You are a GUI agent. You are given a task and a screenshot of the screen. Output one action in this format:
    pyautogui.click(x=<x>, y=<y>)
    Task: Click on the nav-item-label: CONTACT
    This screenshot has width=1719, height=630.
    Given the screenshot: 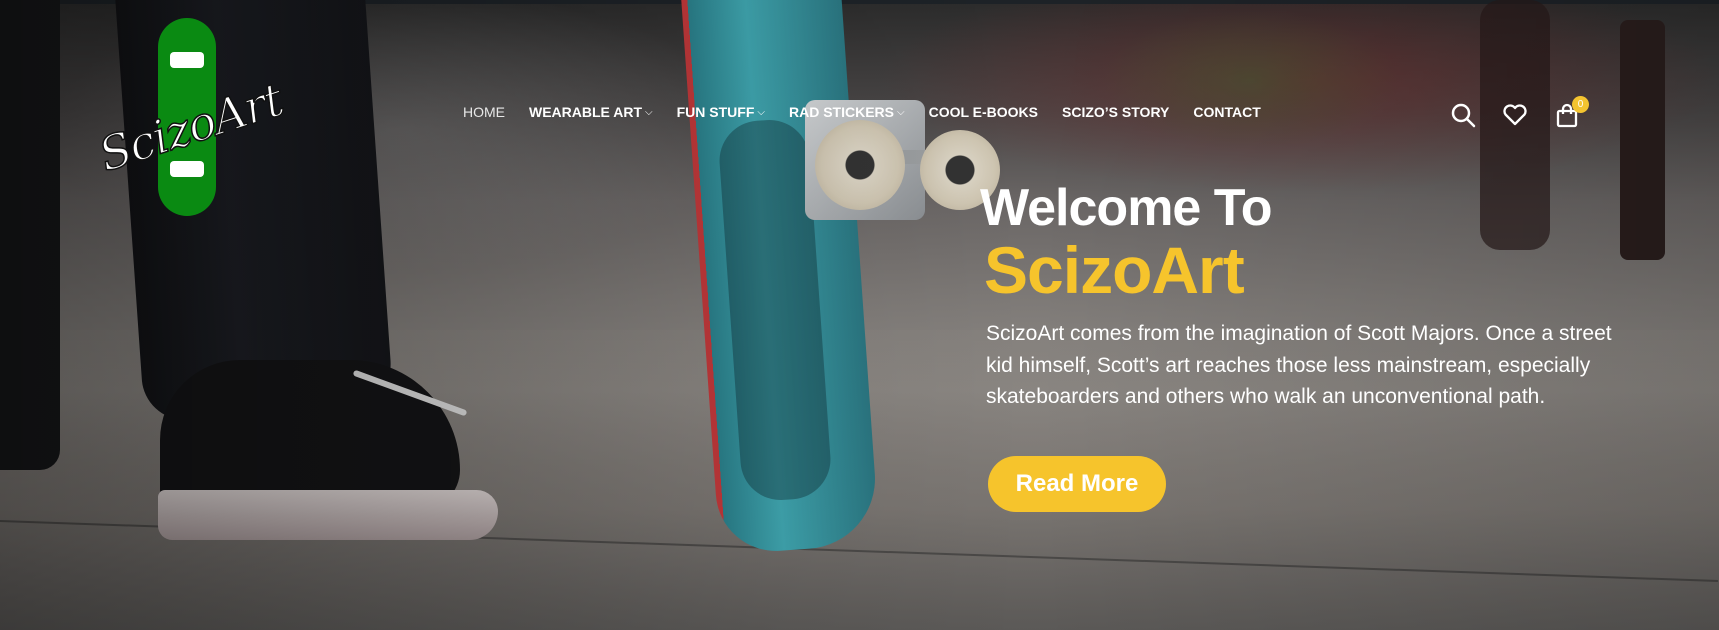 What is the action you would take?
    pyautogui.click(x=1227, y=112)
    